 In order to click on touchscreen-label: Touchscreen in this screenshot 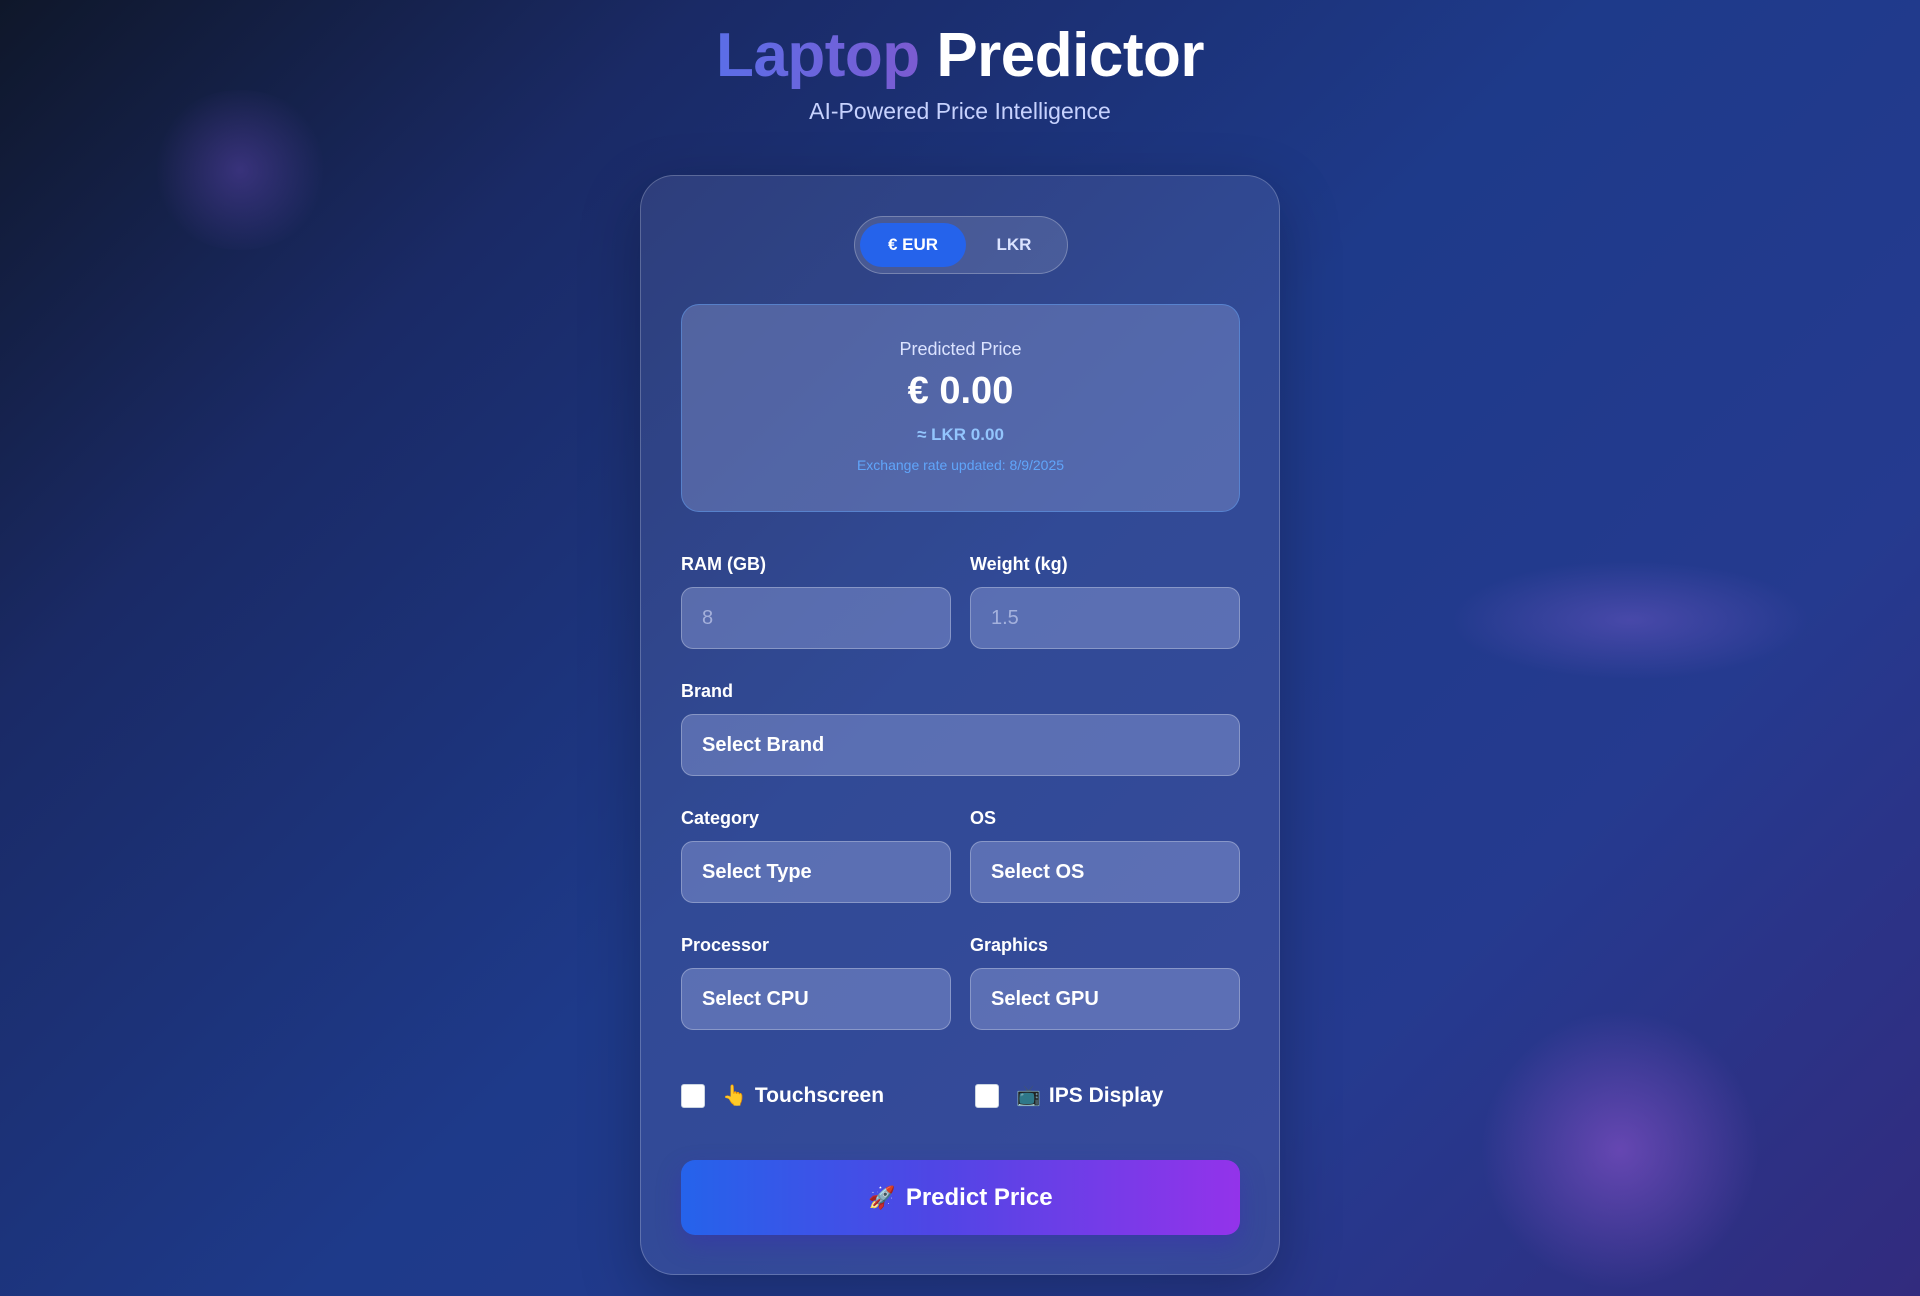, I will do `click(819, 1095)`.